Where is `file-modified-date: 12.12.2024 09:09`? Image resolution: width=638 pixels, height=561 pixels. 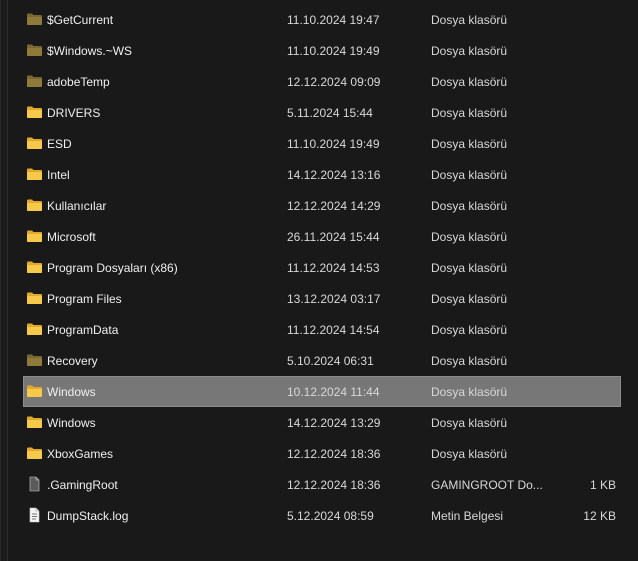 file-modified-date: 12.12.2024 09:09 is located at coordinates (334, 82).